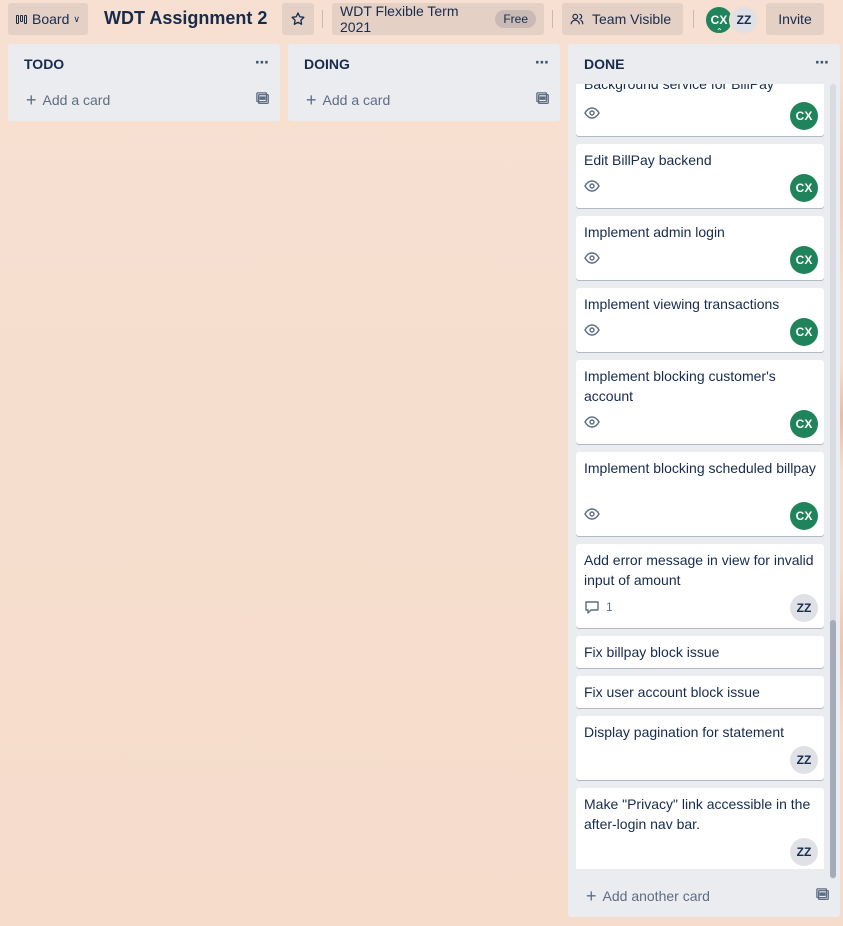 Image resolution: width=843 pixels, height=926 pixels. What do you see at coordinates (795, 19) in the screenshot?
I see `invite-button: Invite` at bounding box center [795, 19].